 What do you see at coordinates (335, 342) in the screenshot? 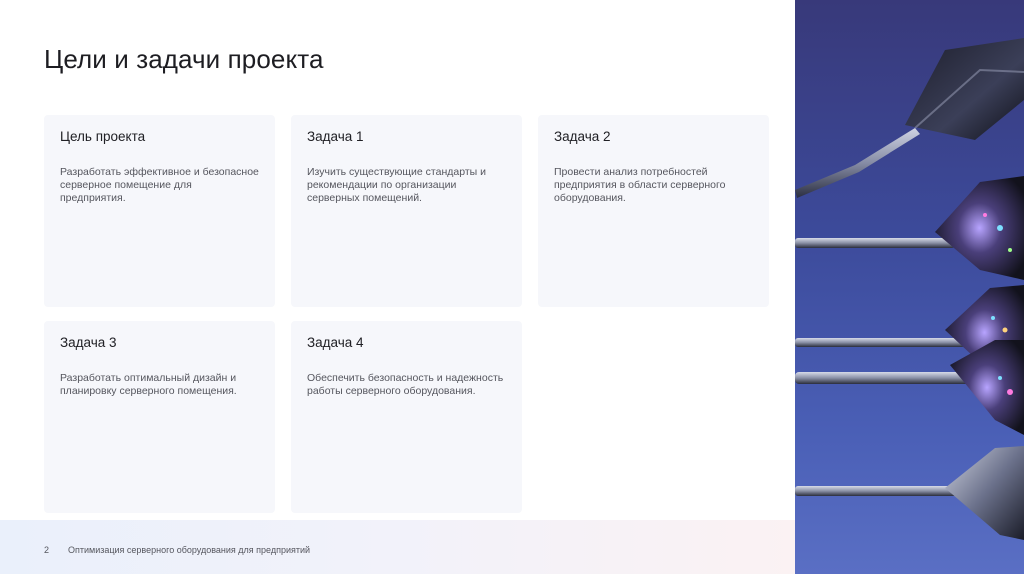
I see `card-title: Задача 4` at bounding box center [335, 342].